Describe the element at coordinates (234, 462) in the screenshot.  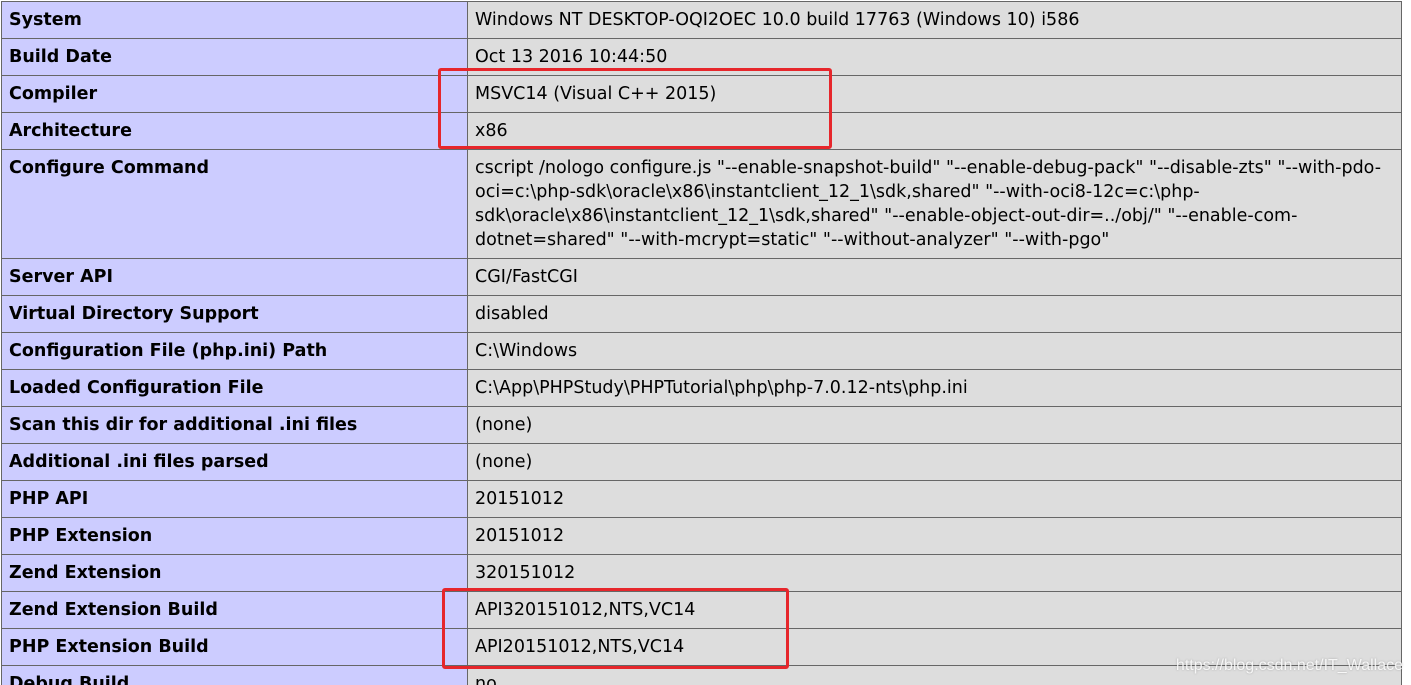
I see `row-key: Additional .ini files parsed` at that location.